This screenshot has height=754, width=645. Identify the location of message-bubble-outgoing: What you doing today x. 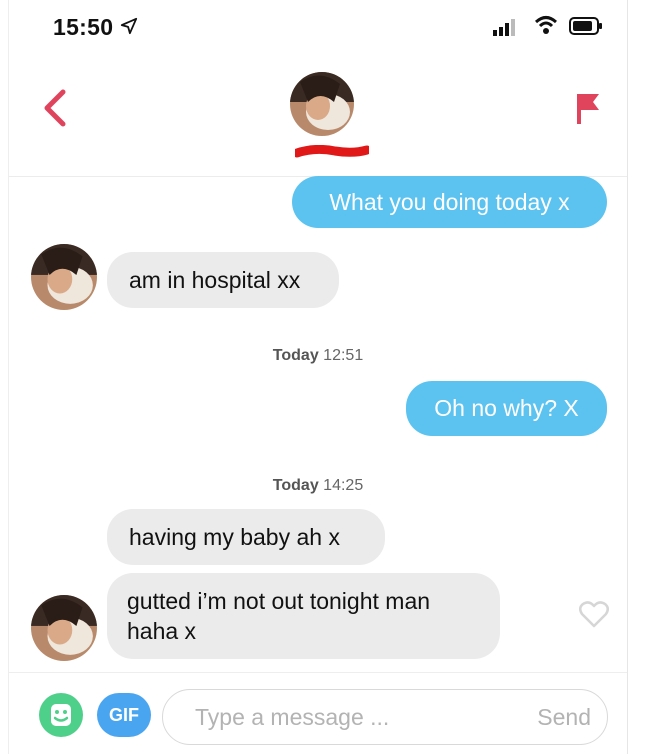
(449, 202).